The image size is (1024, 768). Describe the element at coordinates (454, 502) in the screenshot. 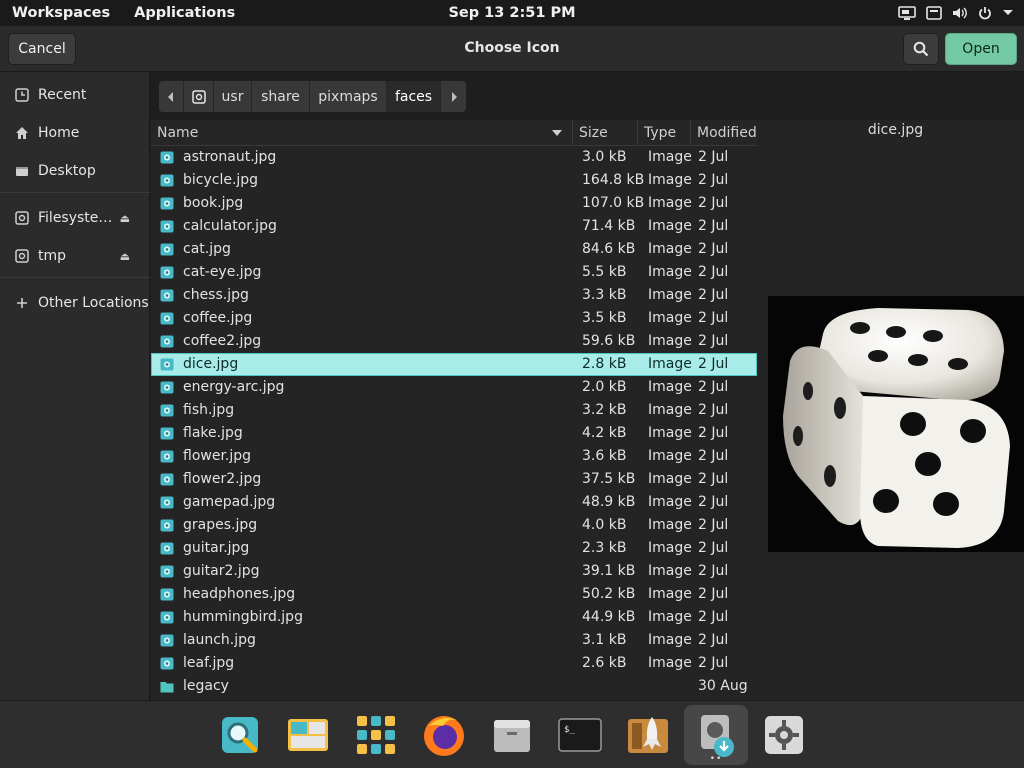

I see `file-row: gamepad.jpg 48.9 kB Image 2 Jul` at that location.